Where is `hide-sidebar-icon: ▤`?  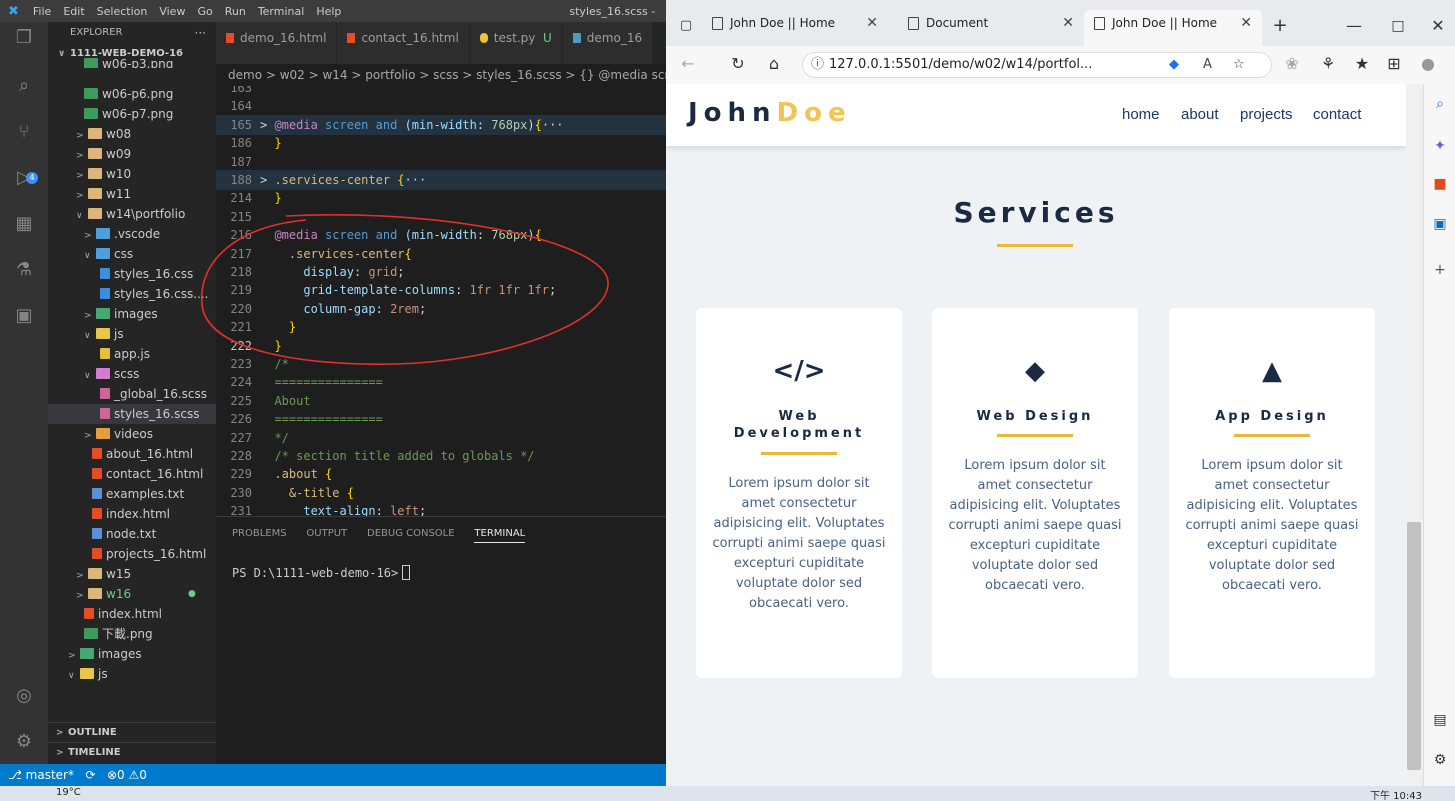 hide-sidebar-icon: ▤ is located at coordinates (1440, 720).